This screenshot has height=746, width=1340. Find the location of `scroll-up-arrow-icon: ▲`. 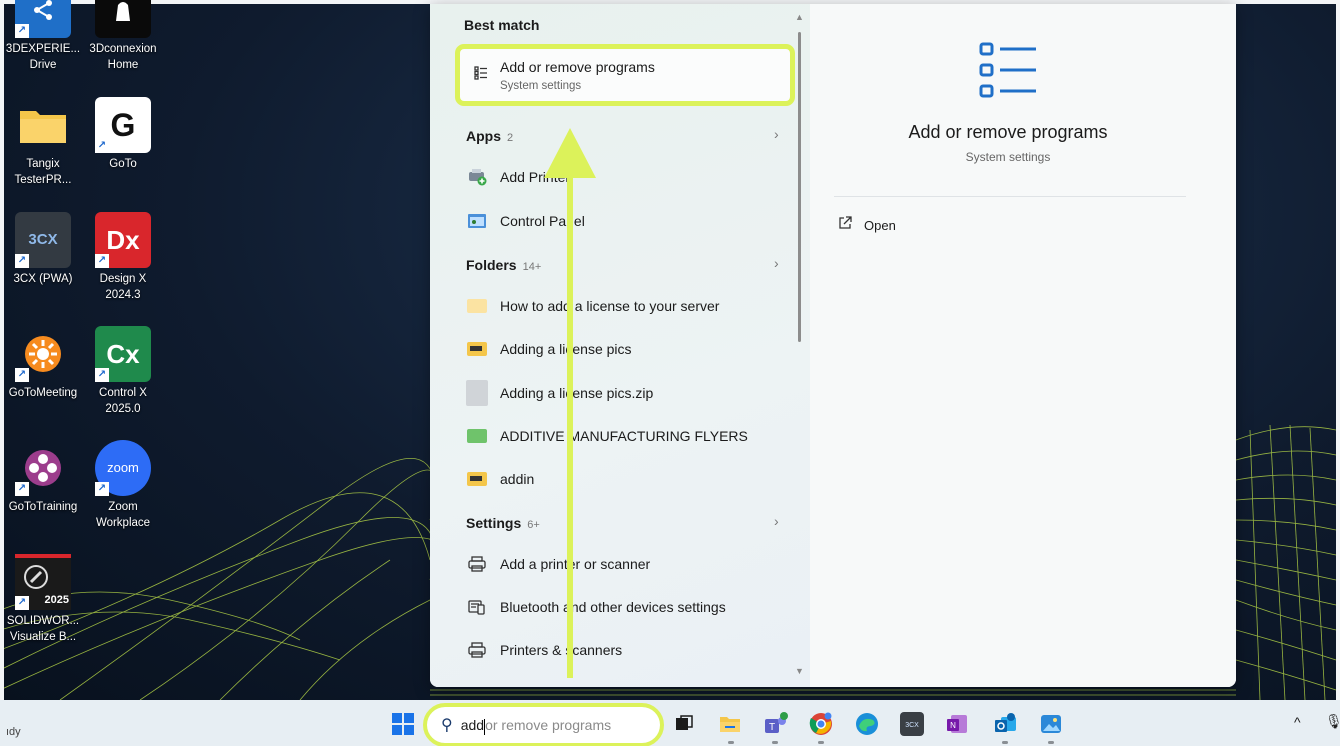

scroll-up-arrow-icon: ▲ is located at coordinates (799, 17).